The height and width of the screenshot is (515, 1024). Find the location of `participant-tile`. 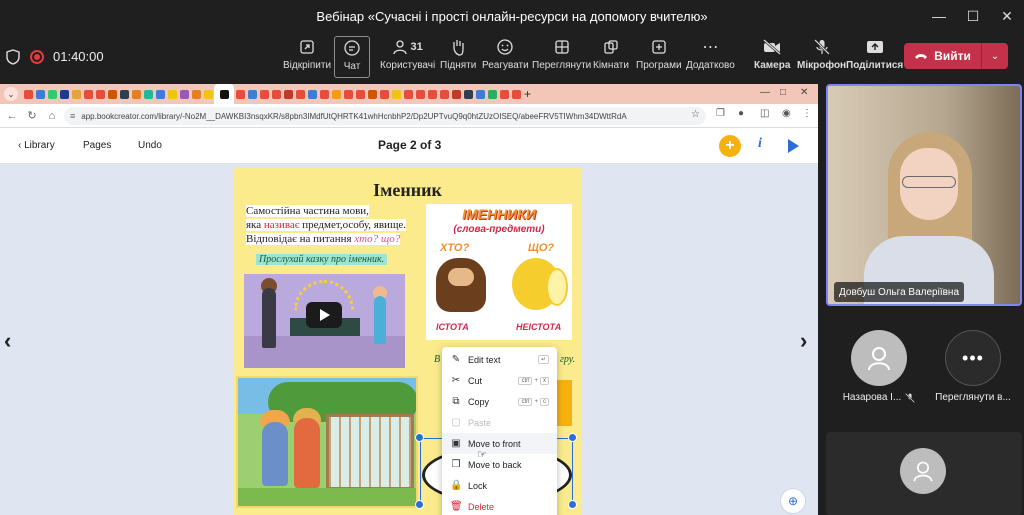

participant-tile is located at coordinates (924, 473).